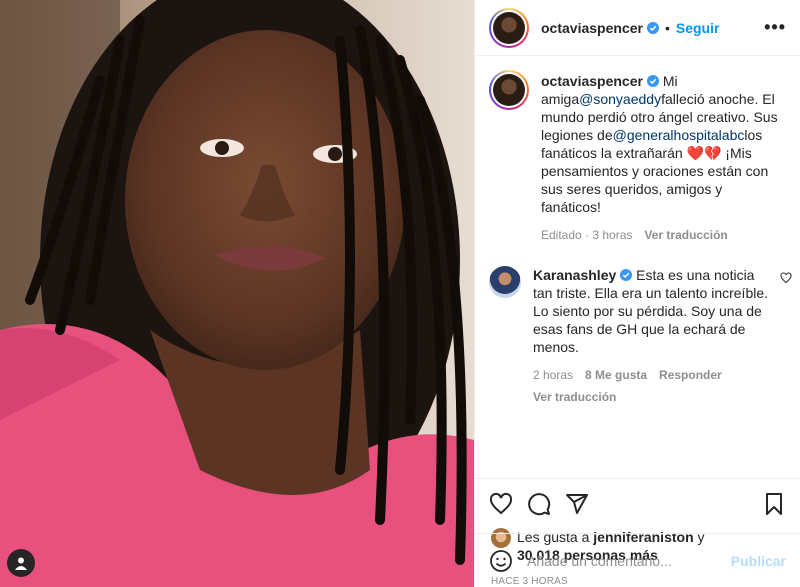 Image resolution: width=800 pixels, height=587 pixels. Describe the element at coordinates (587, 235) in the screenshot. I see `caption-edited-time: Editado · 3 horas` at that location.